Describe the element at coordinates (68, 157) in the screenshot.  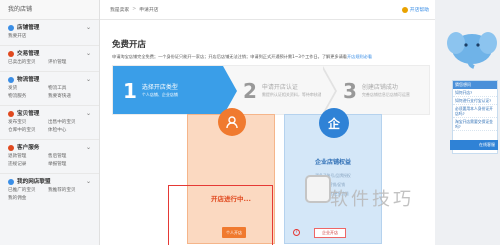
I see `sidebar-item: 售后管理` at that location.